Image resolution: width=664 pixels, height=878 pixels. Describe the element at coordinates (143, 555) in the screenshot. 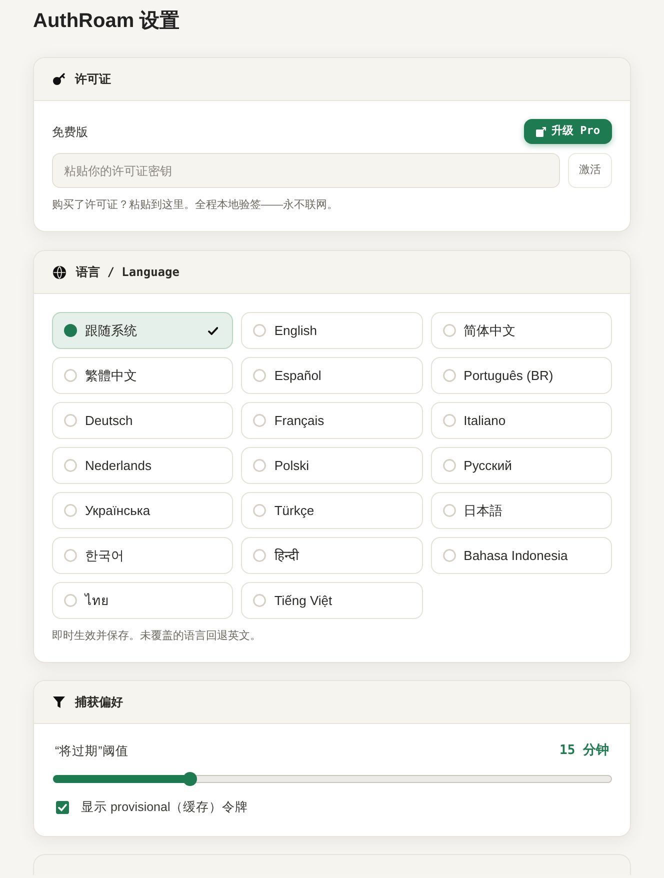

I see `language-option: 한국어` at that location.